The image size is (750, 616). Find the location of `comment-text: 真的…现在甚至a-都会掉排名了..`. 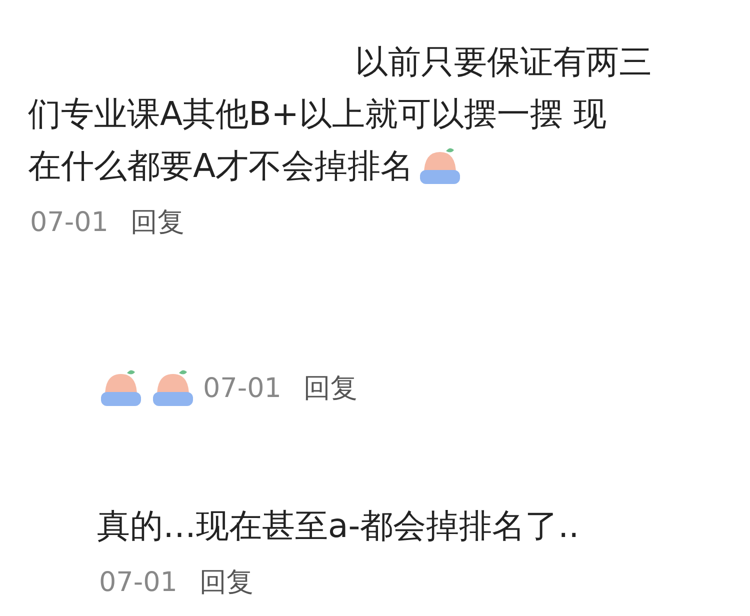

comment-text: 真的…现在甚至a-都会掉排名了.. is located at coordinates (338, 526).